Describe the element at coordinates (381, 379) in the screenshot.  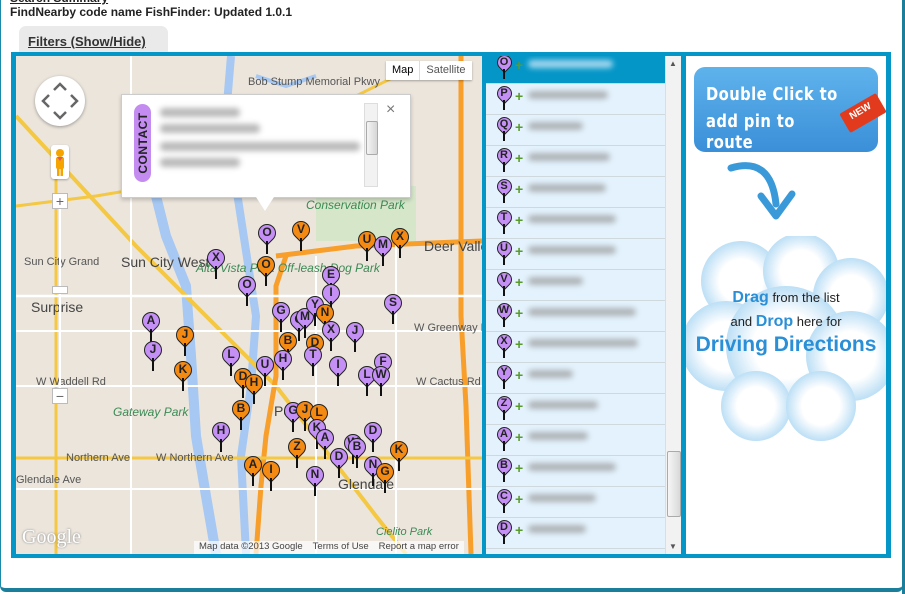
I see `map-pin-purple: W` at that location.